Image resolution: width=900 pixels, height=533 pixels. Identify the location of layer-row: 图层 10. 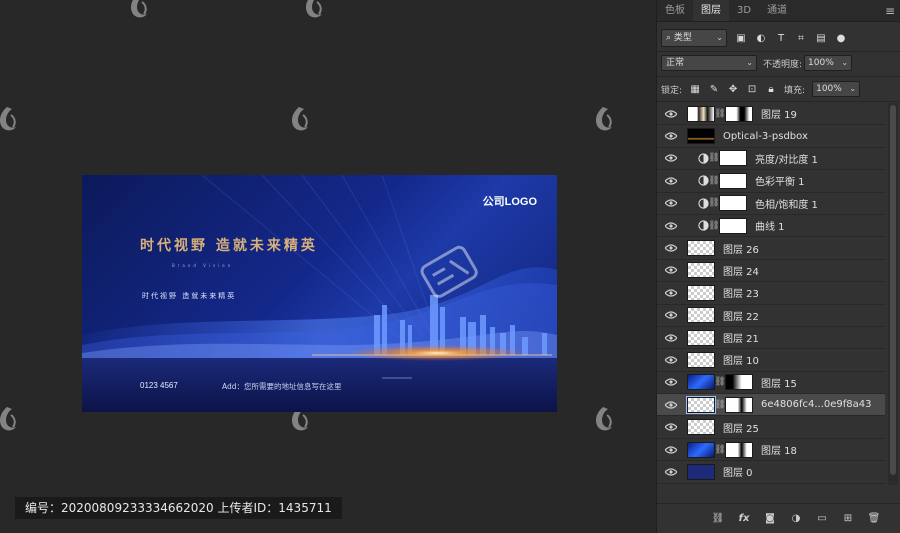
(771, 360).